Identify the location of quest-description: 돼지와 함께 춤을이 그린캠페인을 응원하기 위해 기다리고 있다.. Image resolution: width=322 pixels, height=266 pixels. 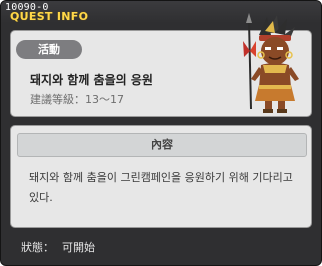
(161, 187).